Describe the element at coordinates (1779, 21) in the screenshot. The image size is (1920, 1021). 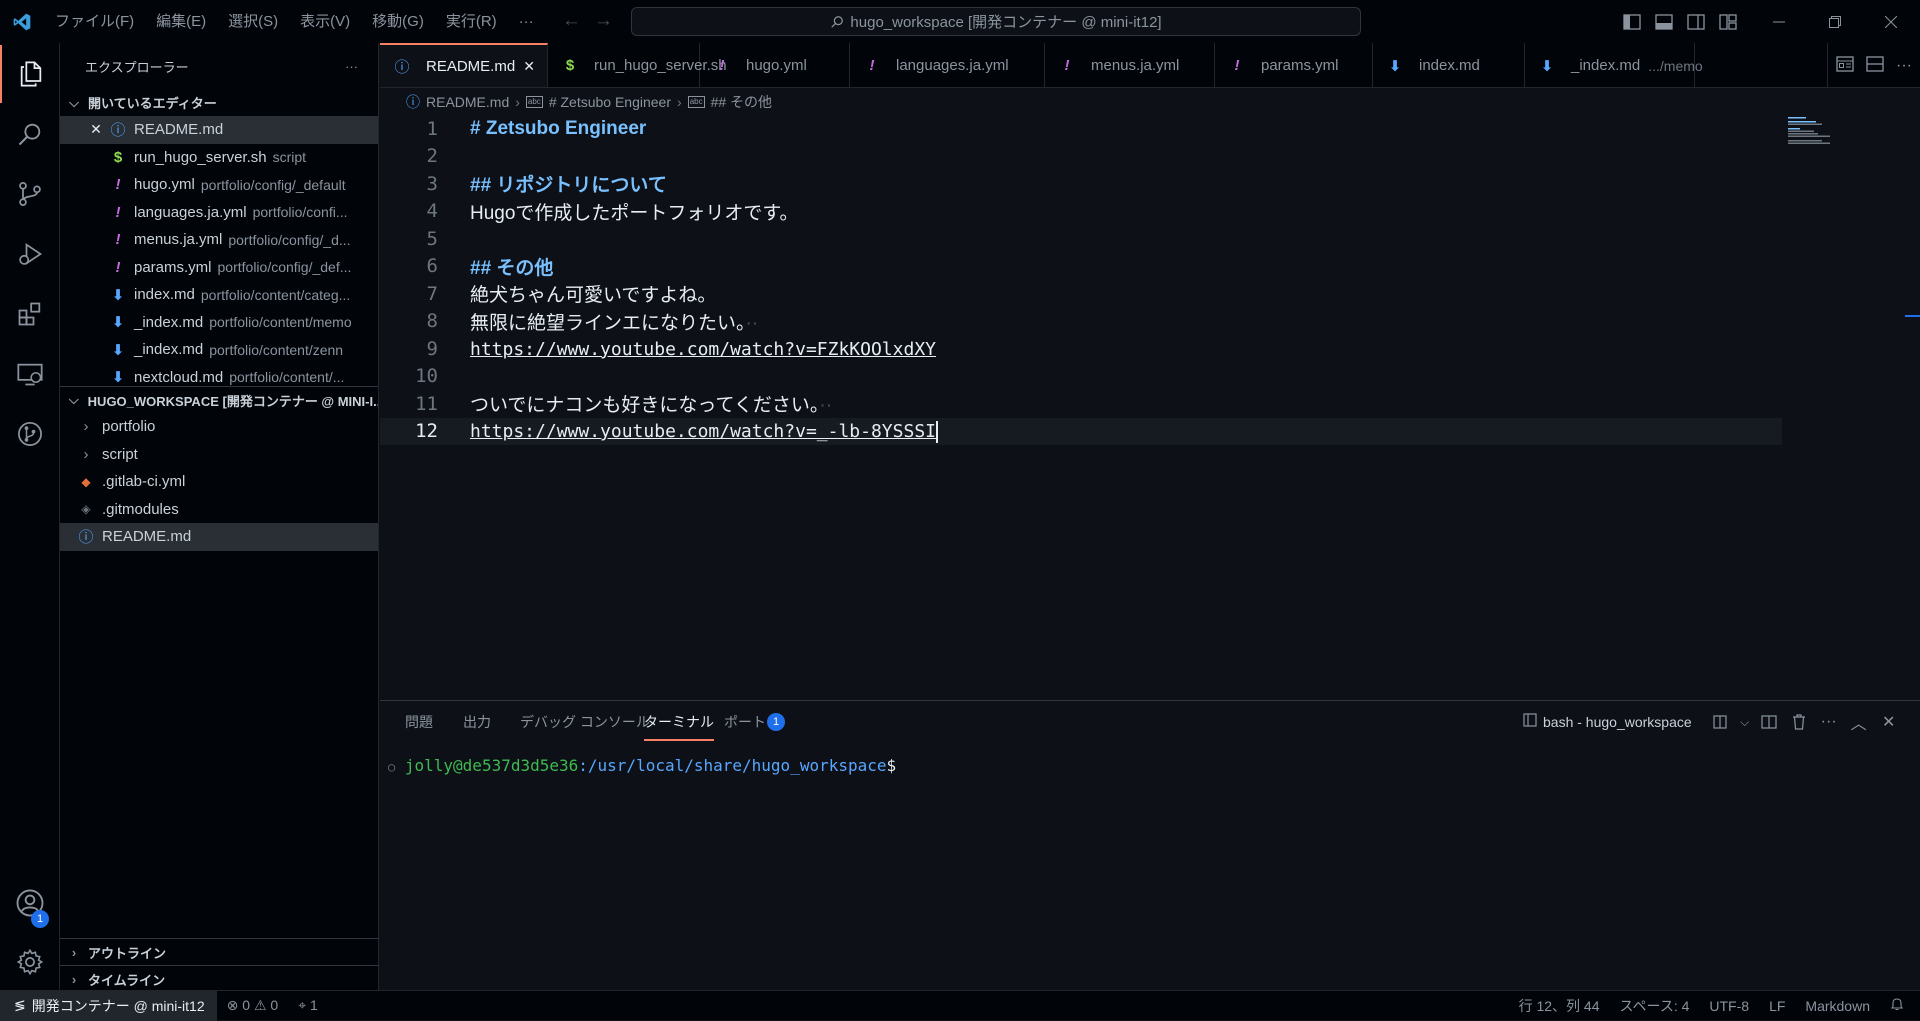
I see `minimize-icon` at that location.